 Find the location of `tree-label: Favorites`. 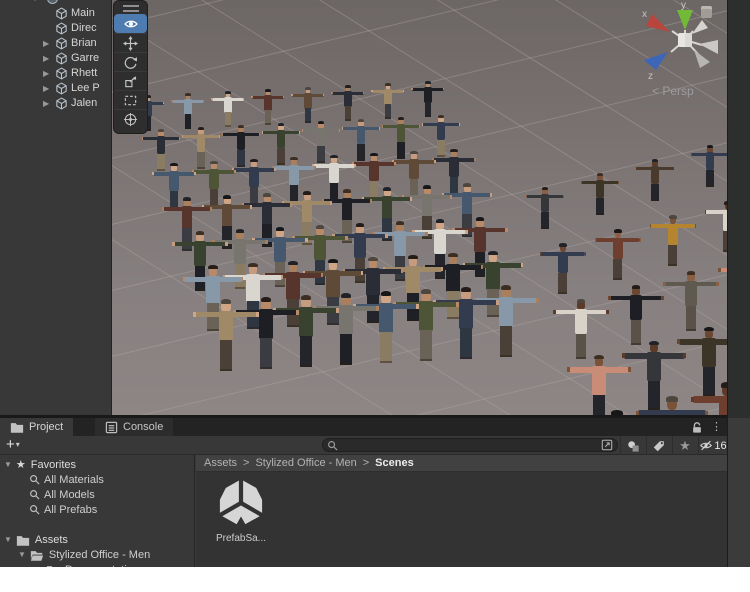

tree-label: Favorites is located at coordinates (53, 464).